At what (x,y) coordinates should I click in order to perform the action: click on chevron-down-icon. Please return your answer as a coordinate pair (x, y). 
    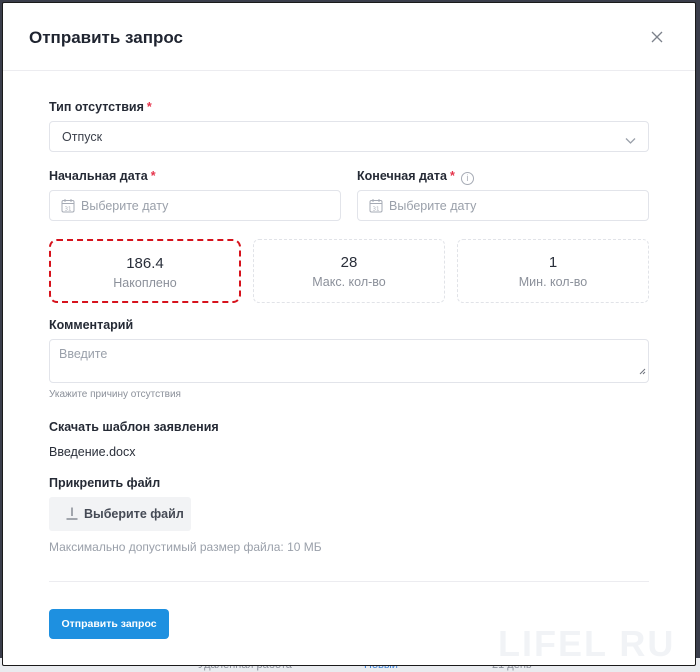
    Looking at the image, I should click on (630, 141).